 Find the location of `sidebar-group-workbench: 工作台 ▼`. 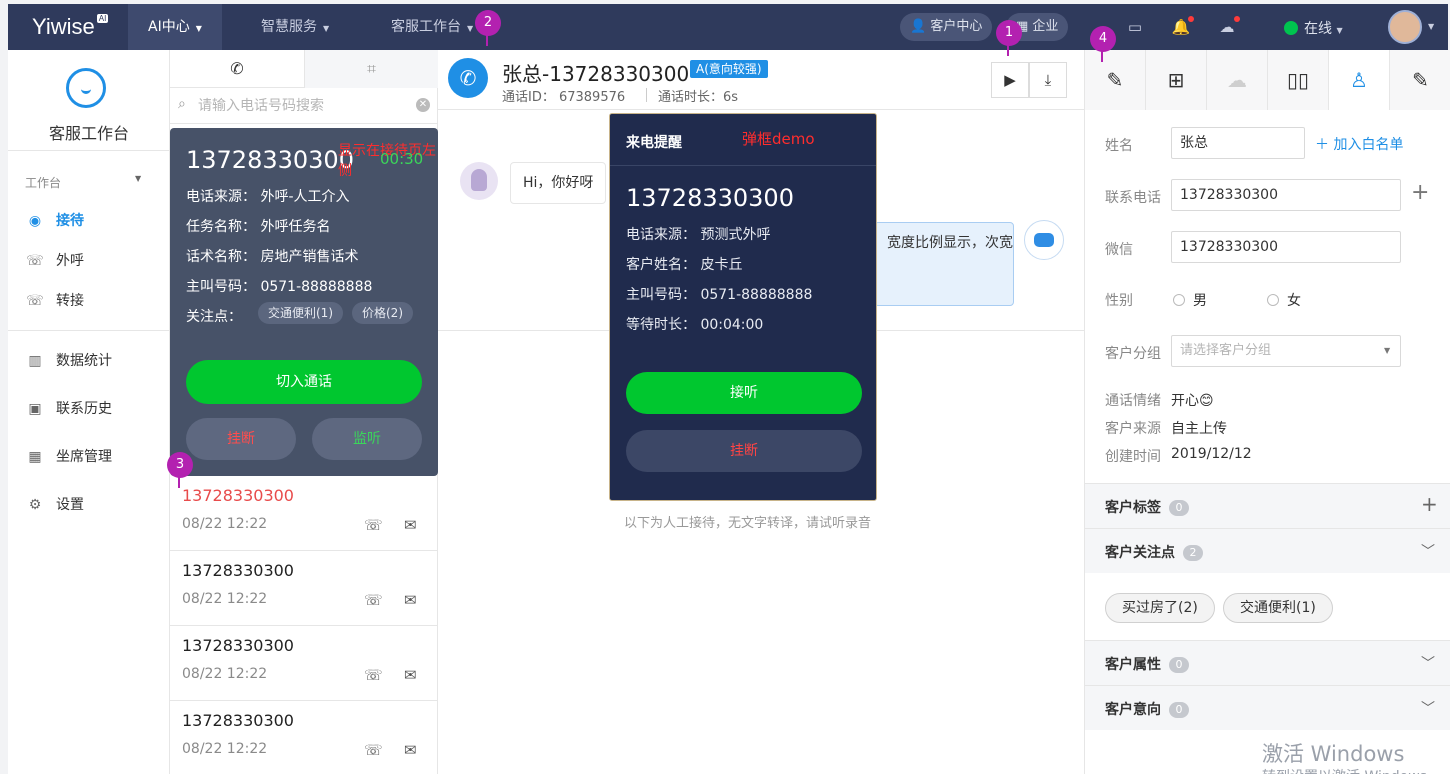

sidebar-group-workbench: 工作台 ▼ is located at coordinates (83, 182).